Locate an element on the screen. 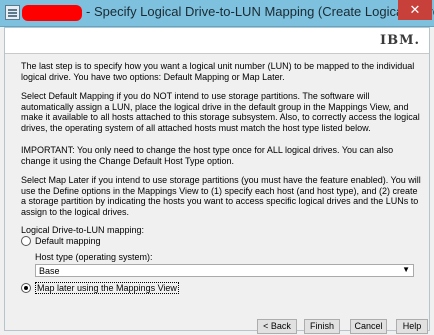  map-later-label: Map later using the Mappings View is located at coordinates (107, 288).